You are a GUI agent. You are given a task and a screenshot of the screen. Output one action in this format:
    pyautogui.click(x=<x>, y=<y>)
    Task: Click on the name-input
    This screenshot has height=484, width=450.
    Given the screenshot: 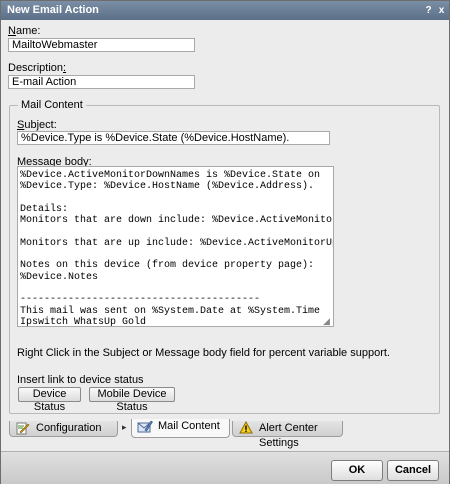 What is the action you would take?
    pyautogui.click(x=101, y=45)
    